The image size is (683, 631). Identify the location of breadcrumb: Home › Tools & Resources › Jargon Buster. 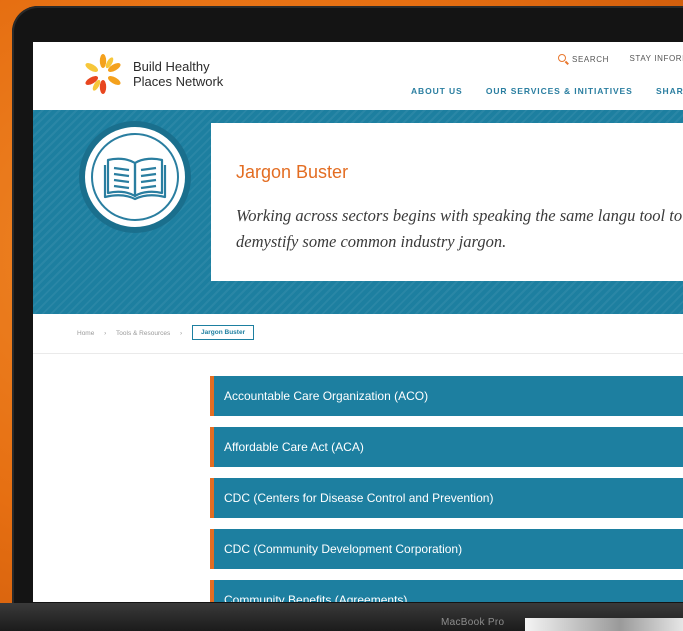
(166, 333).